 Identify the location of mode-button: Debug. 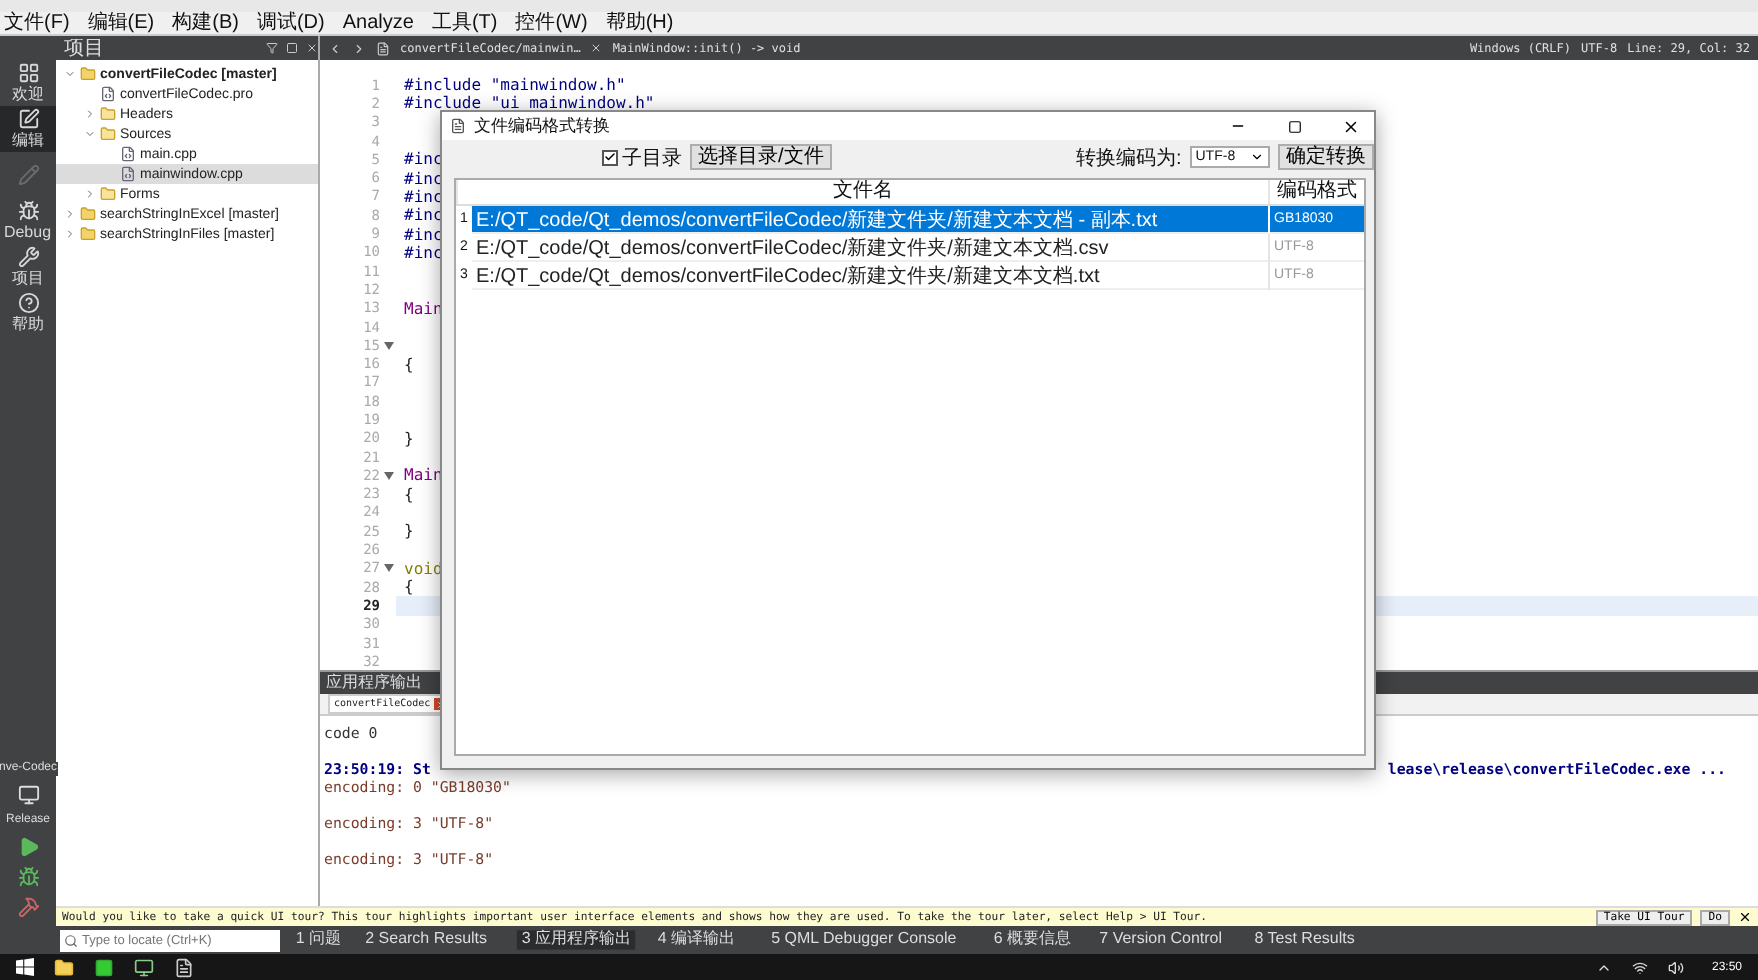
(28, 221).